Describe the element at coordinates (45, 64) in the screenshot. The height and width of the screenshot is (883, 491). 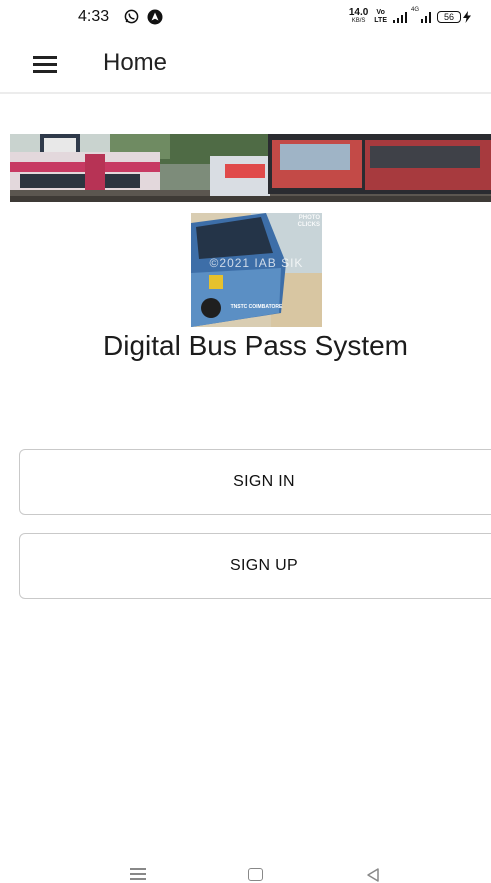
I see `hamburger-menu-icon` at that location.